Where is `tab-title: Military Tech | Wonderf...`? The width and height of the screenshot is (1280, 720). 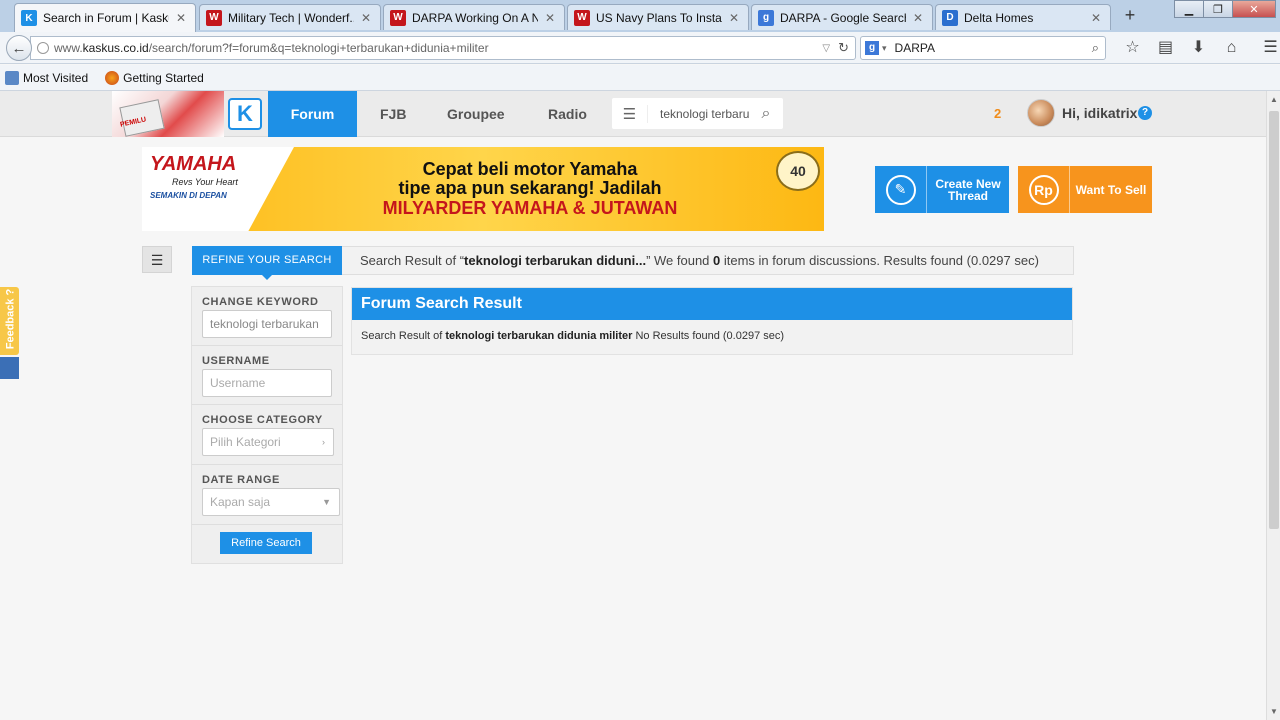 tab-title: Military Tech | Wonderf... is located at coordinates (291, 17).